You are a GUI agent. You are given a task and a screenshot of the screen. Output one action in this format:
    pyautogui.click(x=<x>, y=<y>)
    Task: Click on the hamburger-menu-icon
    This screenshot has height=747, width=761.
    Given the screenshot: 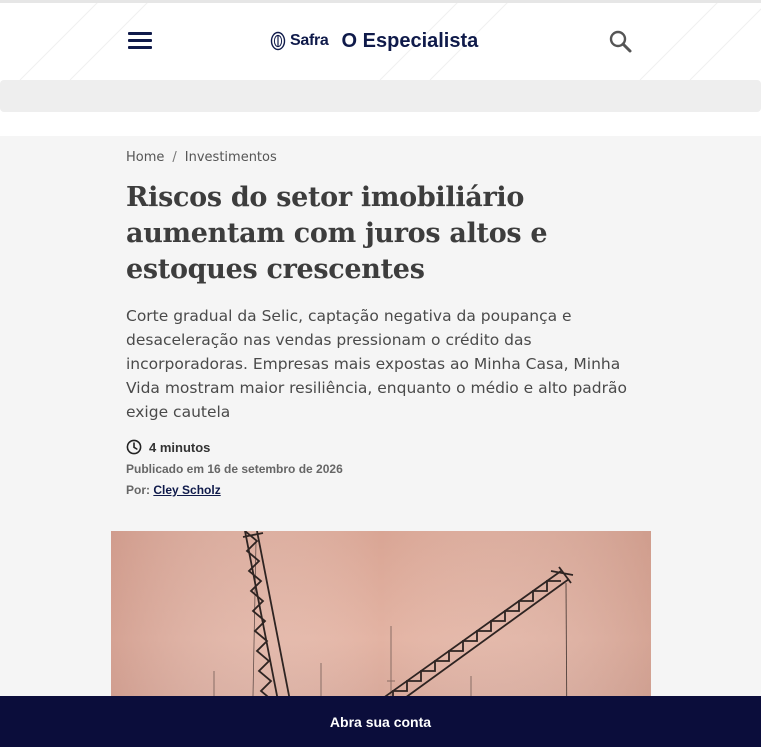 What is the action you would take?
    pyautogui.click(x=140, y=33)
    